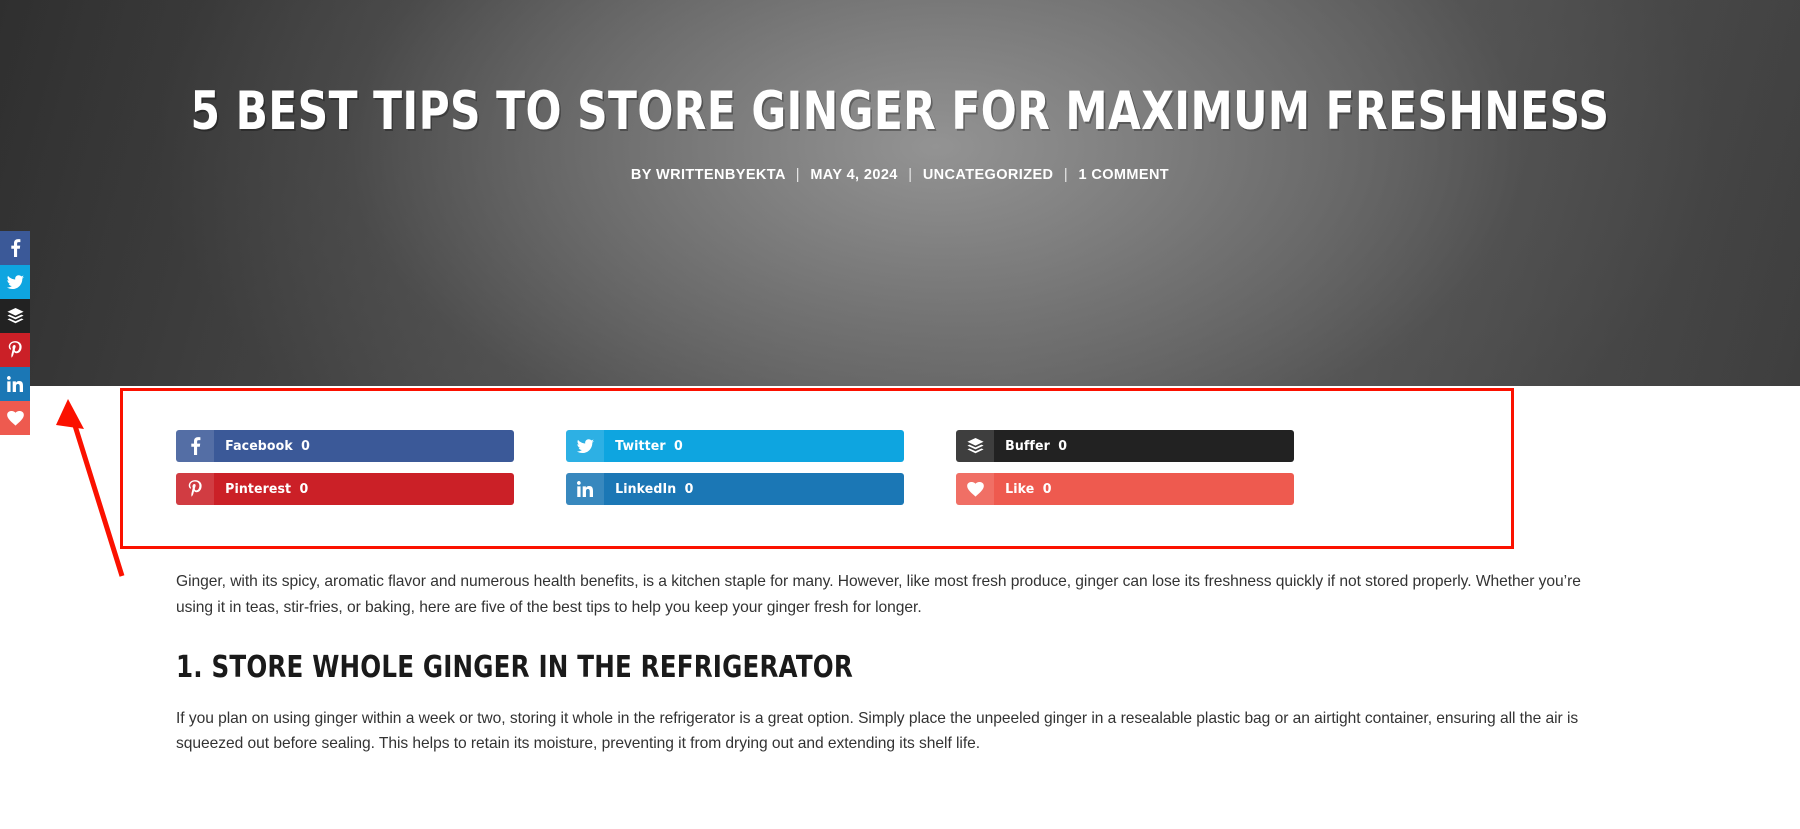 This screenshot has height=829, width=1800. I want to click on share-text: Like, so click(1020, 489).